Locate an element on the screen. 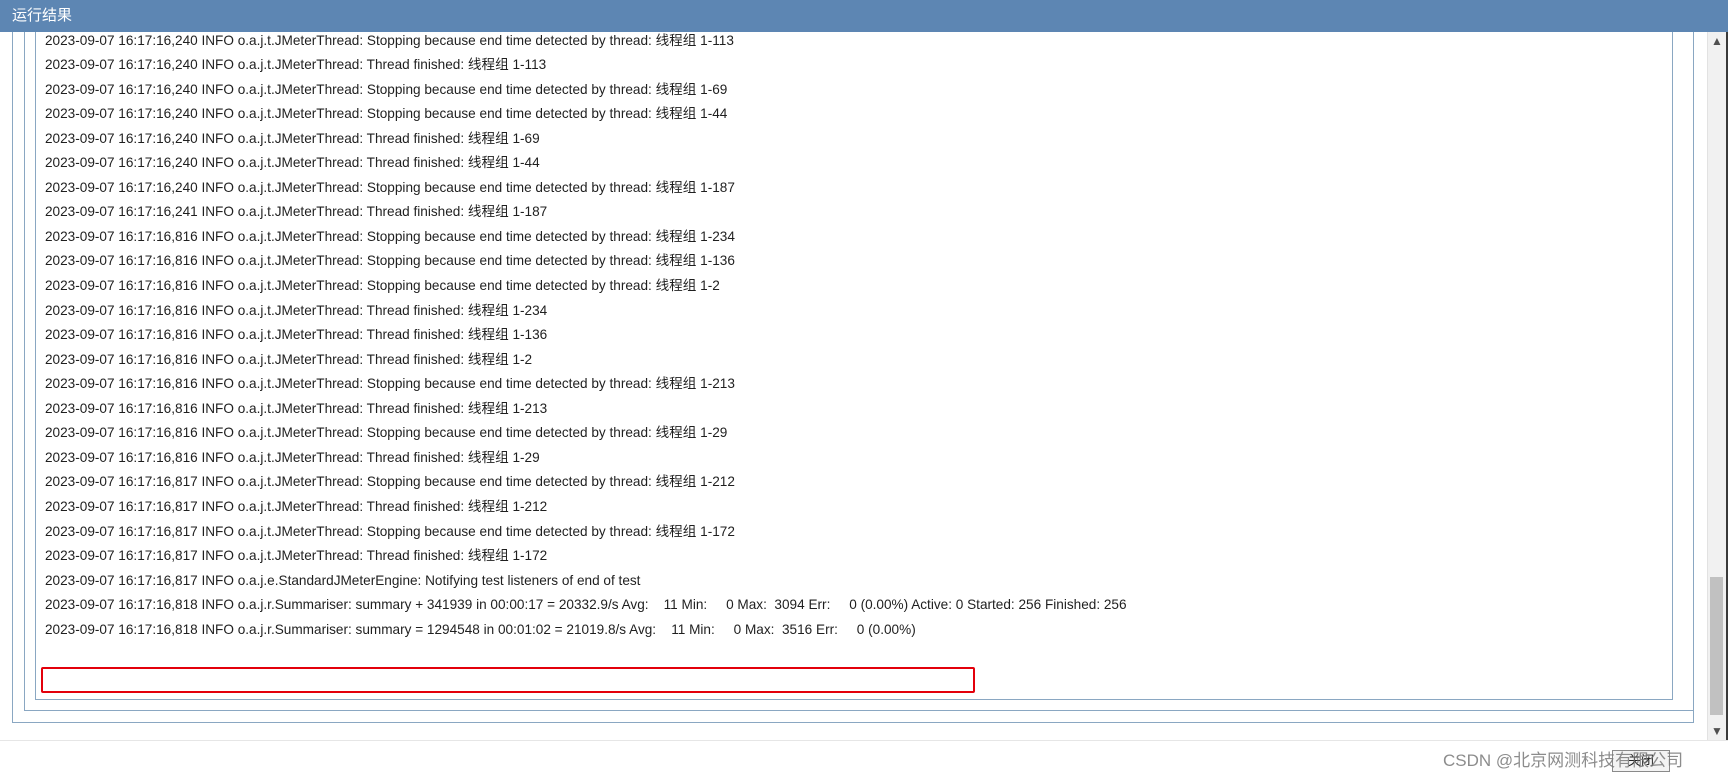 This screenshot has height=781, width=1728. vertical-scrollbar: ▲ ▼ is located at coordinates (1716, 386).